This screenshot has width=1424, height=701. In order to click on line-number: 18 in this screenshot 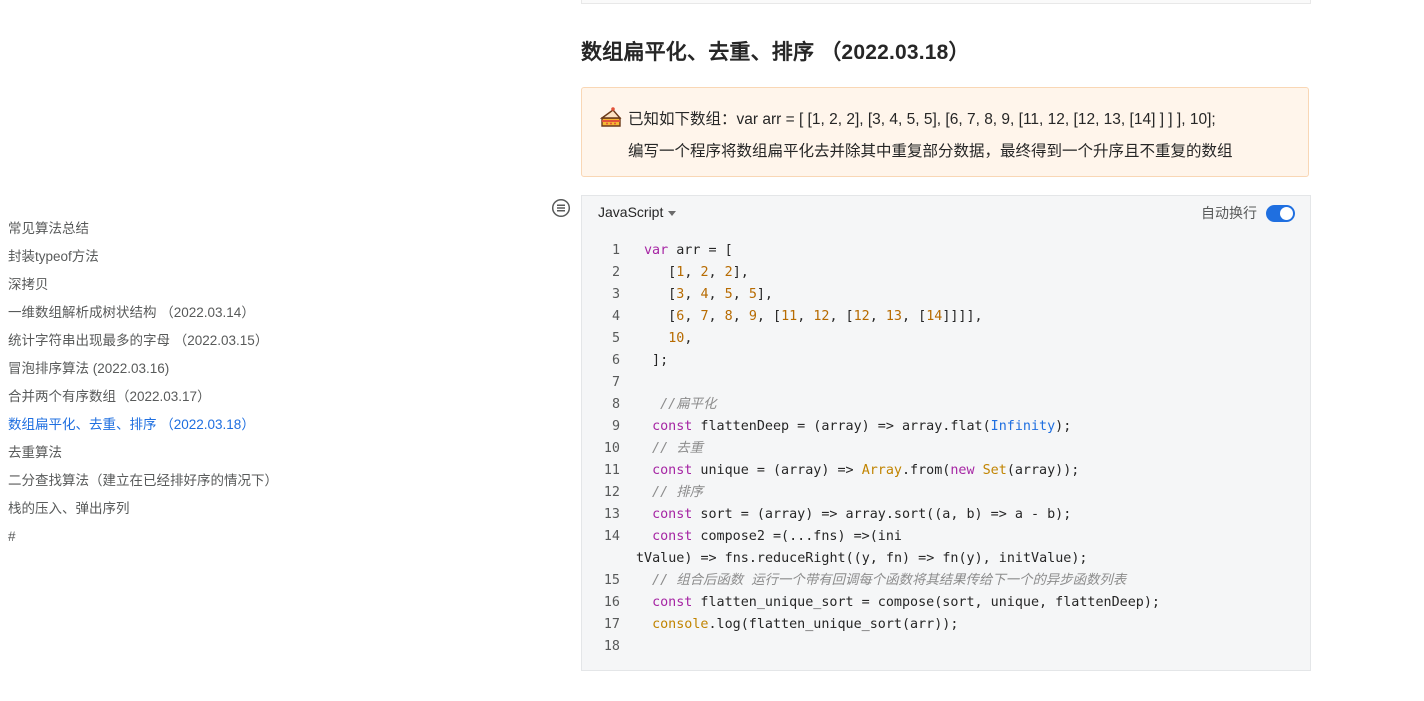, I will do `click(611, 646)`.